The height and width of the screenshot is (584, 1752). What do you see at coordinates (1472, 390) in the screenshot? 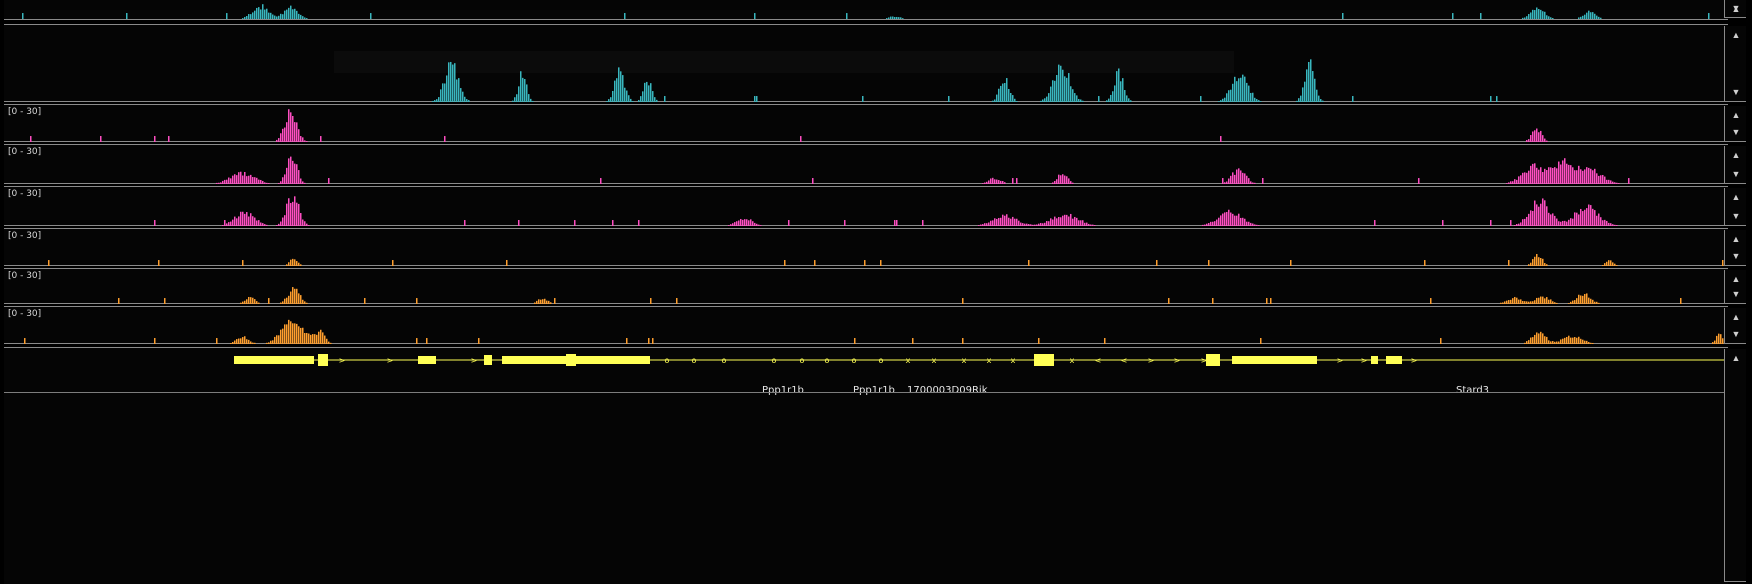
I see `gene-label: Stard3` at bounding box center [1472, 390].